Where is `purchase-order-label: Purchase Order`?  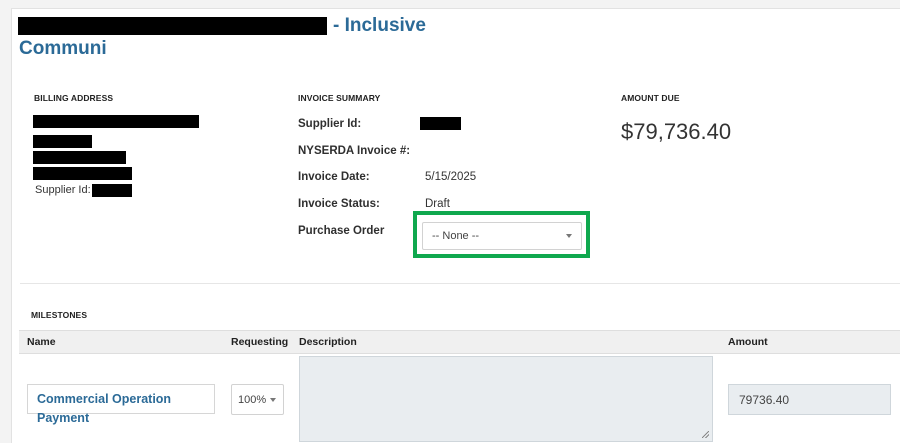 purchase-order-label: Purchase Order is located at coordinates (341, 231).